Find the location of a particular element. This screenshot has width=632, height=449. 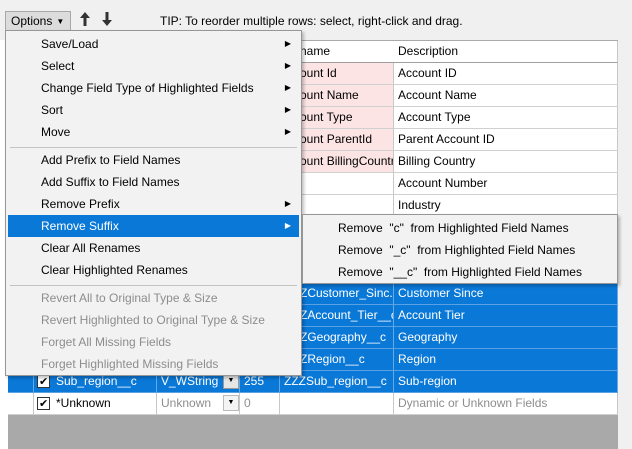

submenu-item-remove-underscore-c: Remove "_c" from Highlighted Field Names is located at coordinates (460, 250).